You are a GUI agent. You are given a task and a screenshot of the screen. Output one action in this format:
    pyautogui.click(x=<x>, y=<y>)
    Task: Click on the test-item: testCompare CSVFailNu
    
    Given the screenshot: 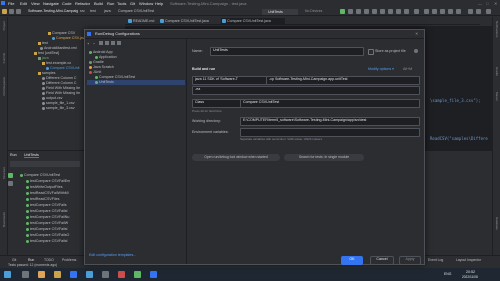 What is the action you would take?
    pyautogui.click(x=47, y=217)
    